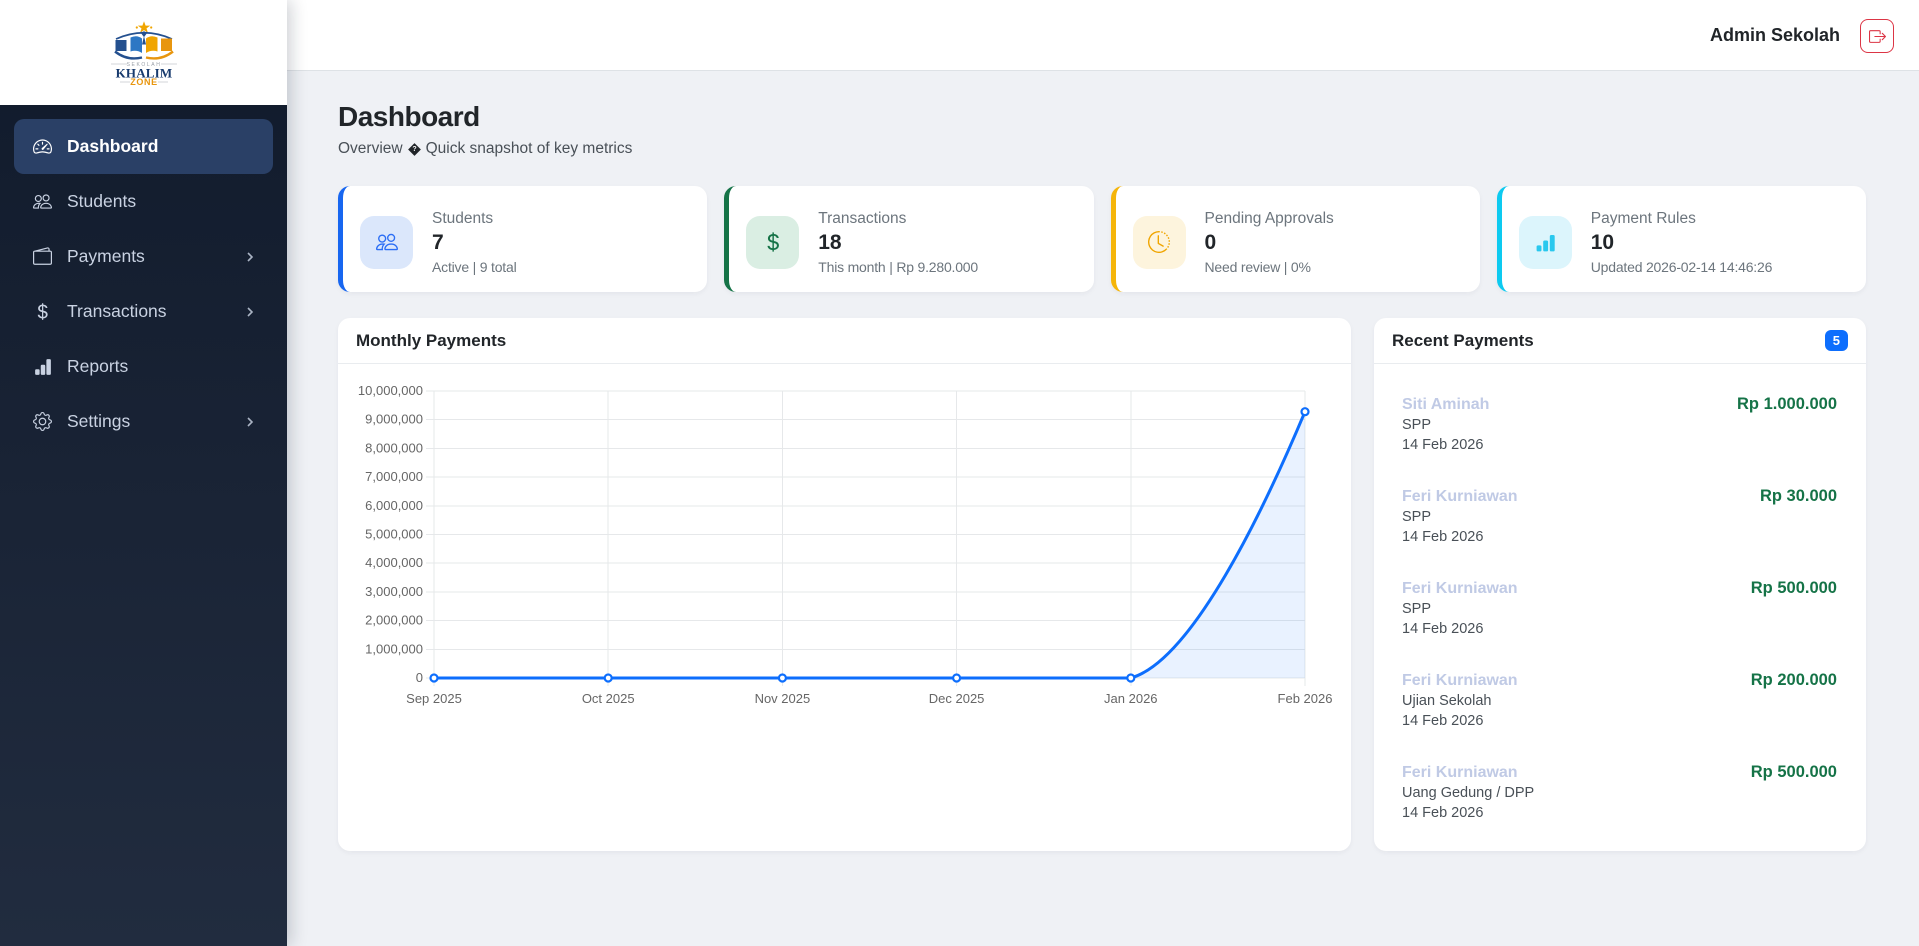 Image resolution: width=1919 pixels, height=946 pixels. I want to click on svg-text: 9,000,000, so click(394, 419).